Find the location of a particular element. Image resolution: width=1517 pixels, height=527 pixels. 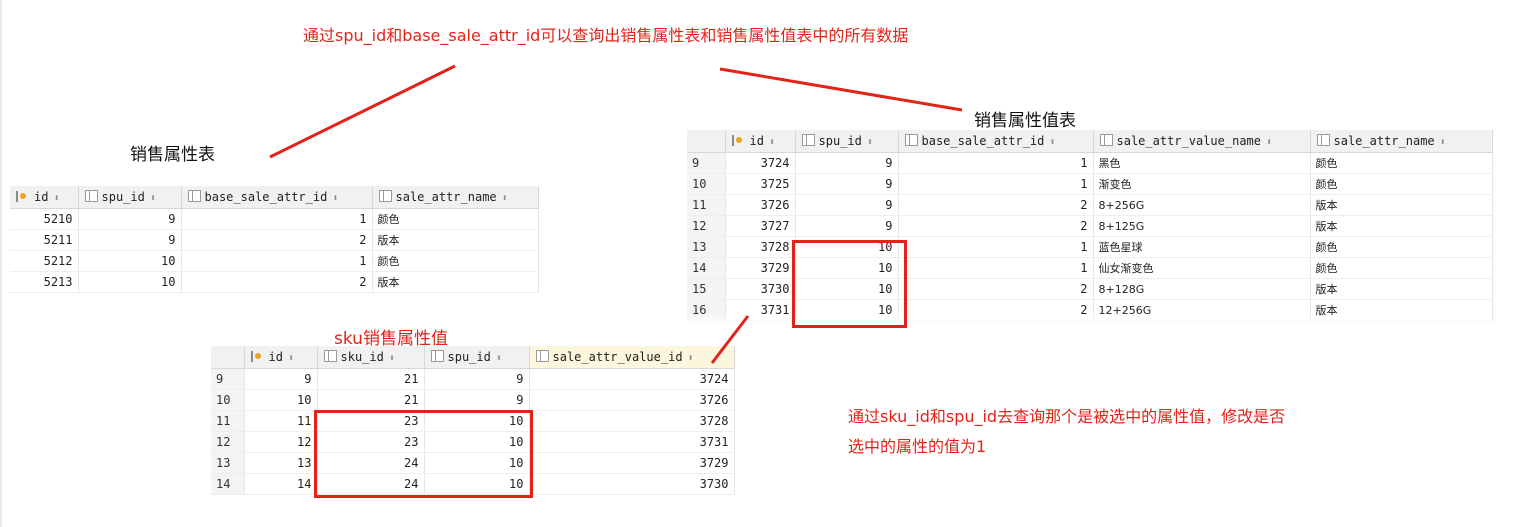

annotation-line-left is located at coordinates (362, 111).